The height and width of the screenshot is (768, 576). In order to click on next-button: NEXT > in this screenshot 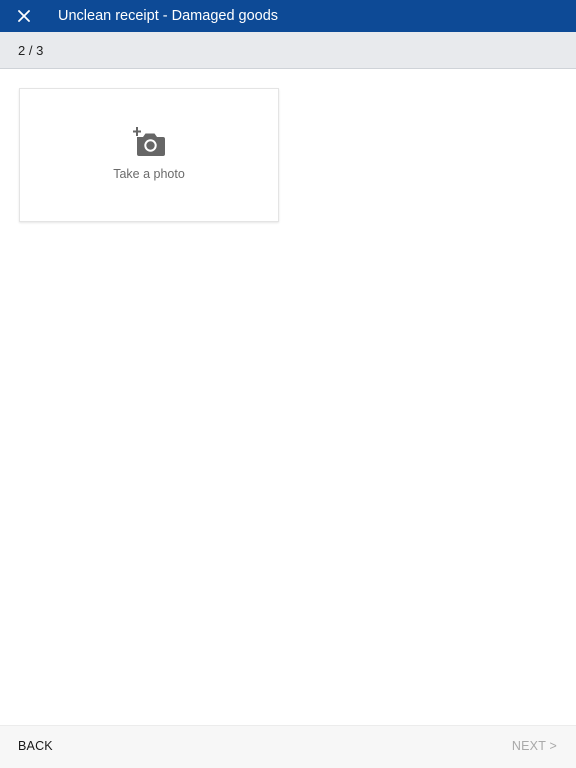, I will do `click(534, 746)`.